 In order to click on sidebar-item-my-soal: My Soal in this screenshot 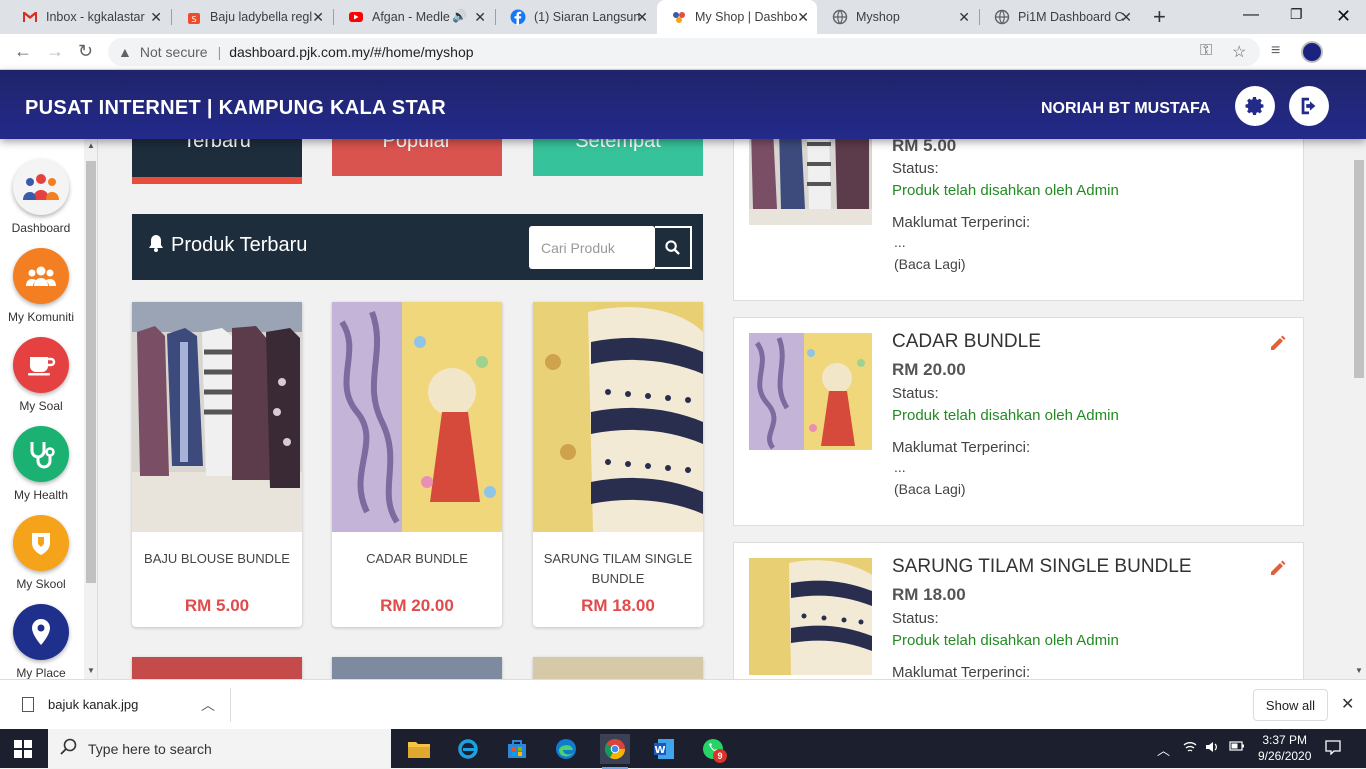, I will do `click(41, 375)`.